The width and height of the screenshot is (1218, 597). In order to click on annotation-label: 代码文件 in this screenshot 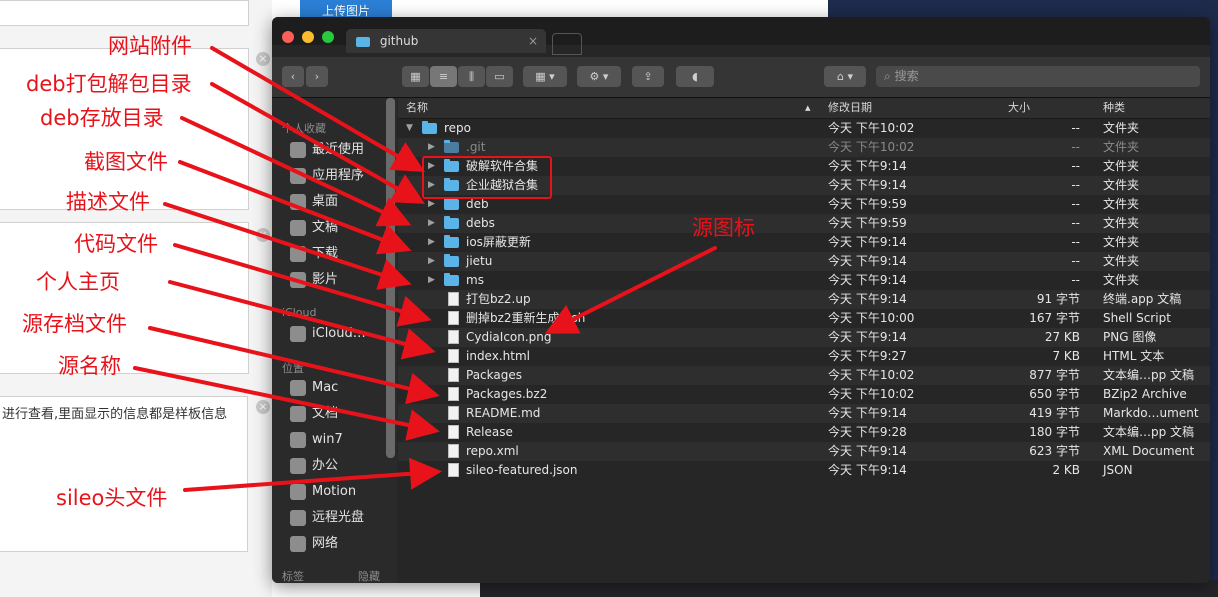, I will do `click(116, 244)`.